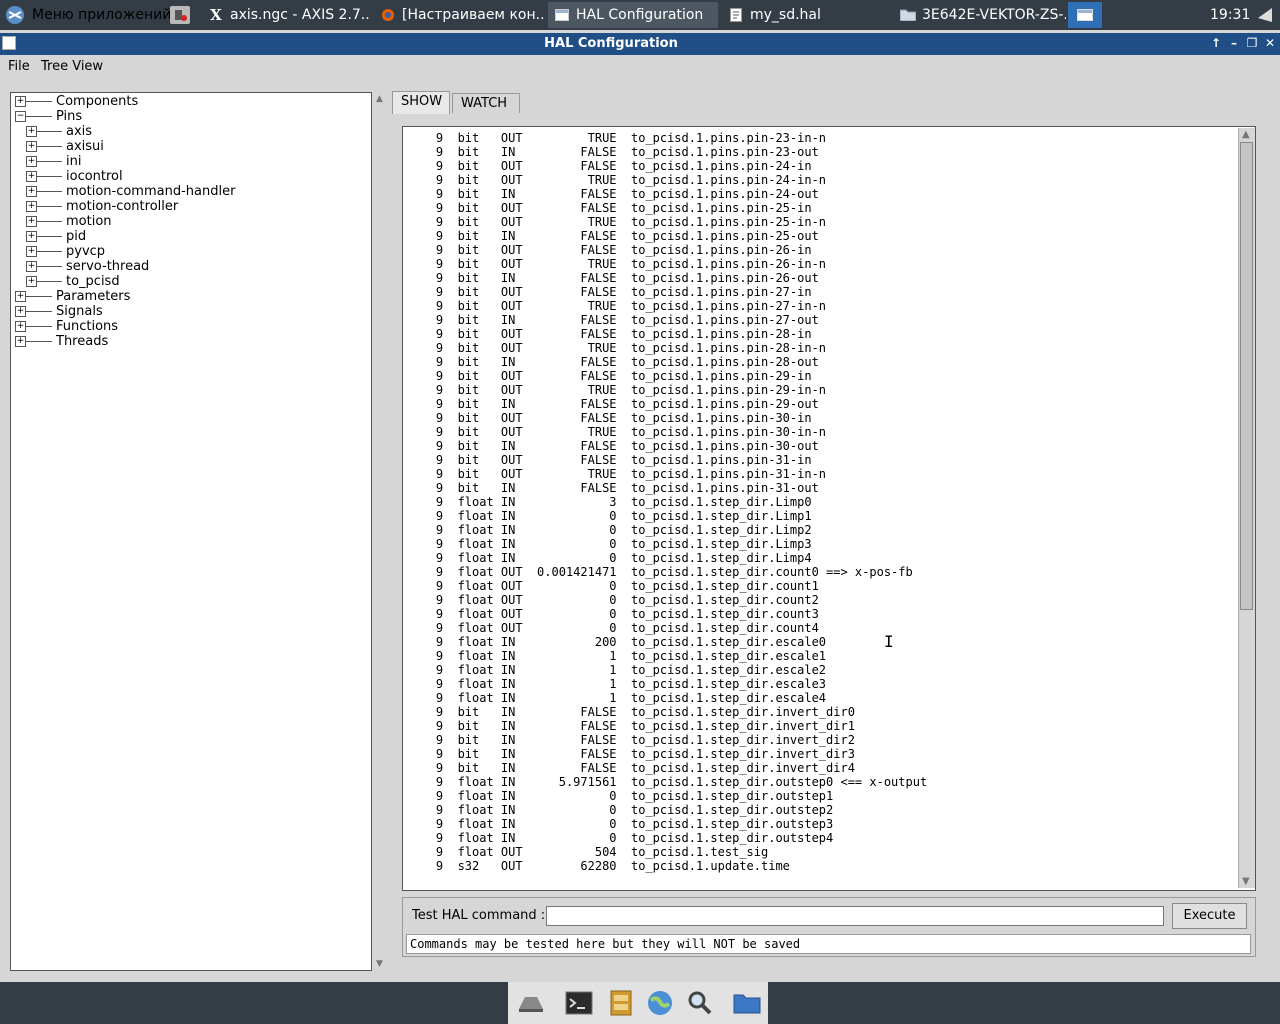  I want to click on pin-row: 9 float IN 0 to_pcisd.1.step_dir.Limp4, so click(623, 558).